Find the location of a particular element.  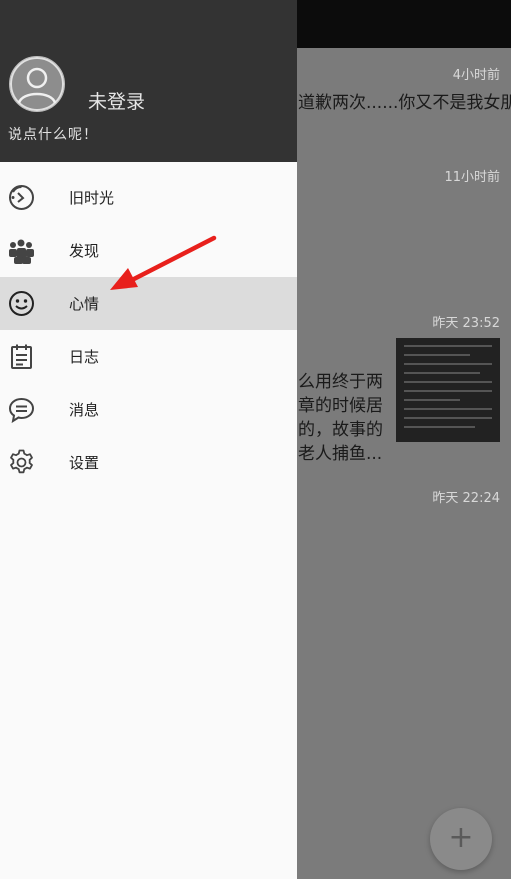

user-placeholder-icon is located at coordinates (37, 84).